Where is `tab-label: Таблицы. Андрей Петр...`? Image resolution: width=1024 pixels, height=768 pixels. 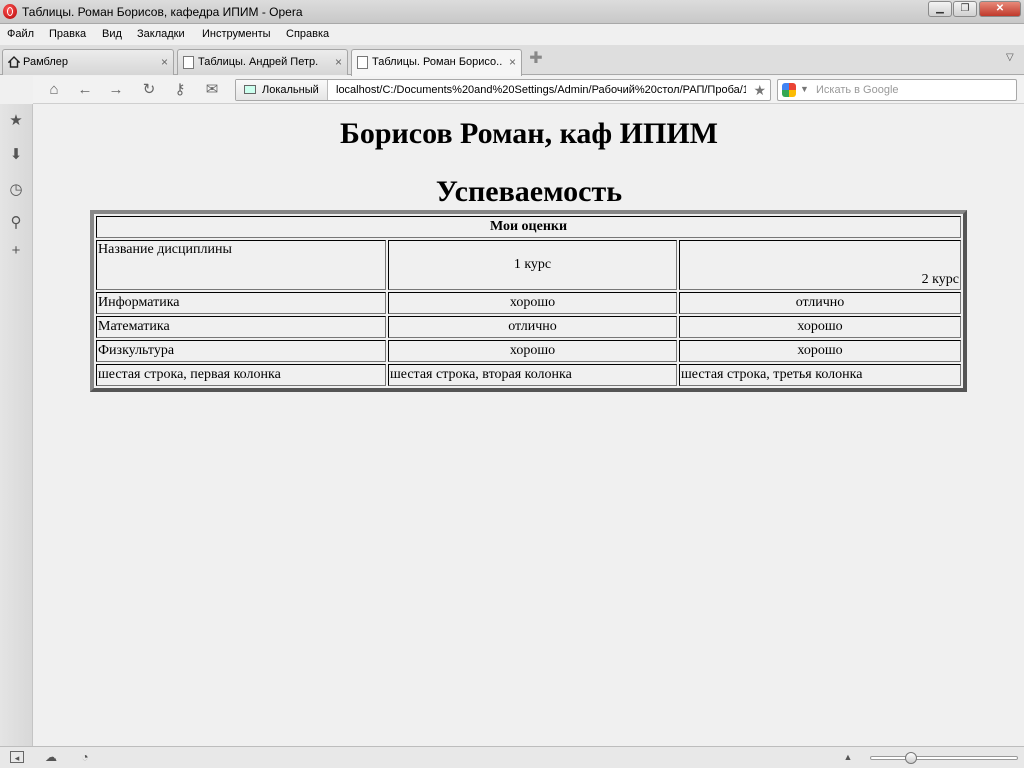 tab-label: Таблицы. Андрей Петр... is located at coordinates (258, 62).